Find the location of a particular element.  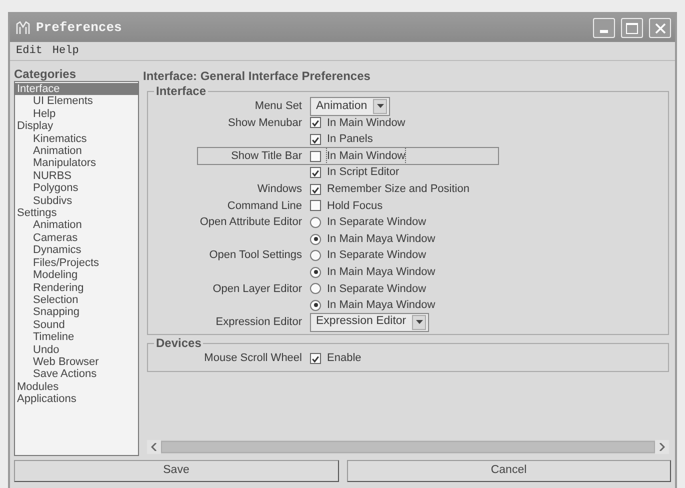

category-item: Help is located at coordinates (76, 114).